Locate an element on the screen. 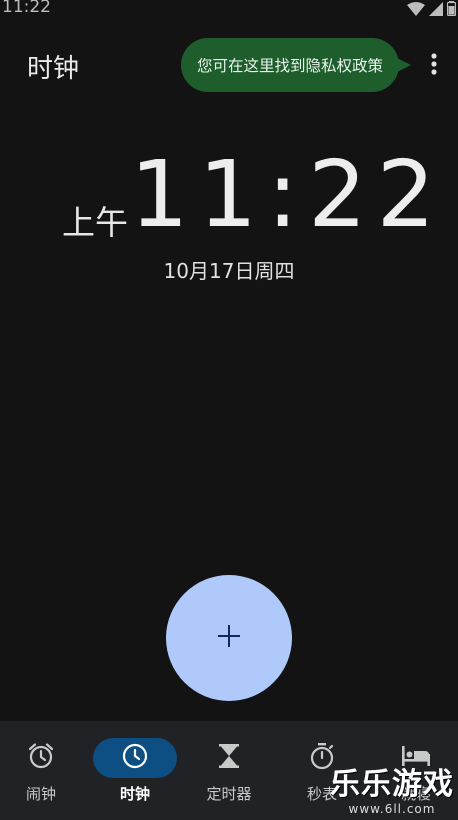  nav-item-clock: 时钟 is located at coordinates (135, 770).